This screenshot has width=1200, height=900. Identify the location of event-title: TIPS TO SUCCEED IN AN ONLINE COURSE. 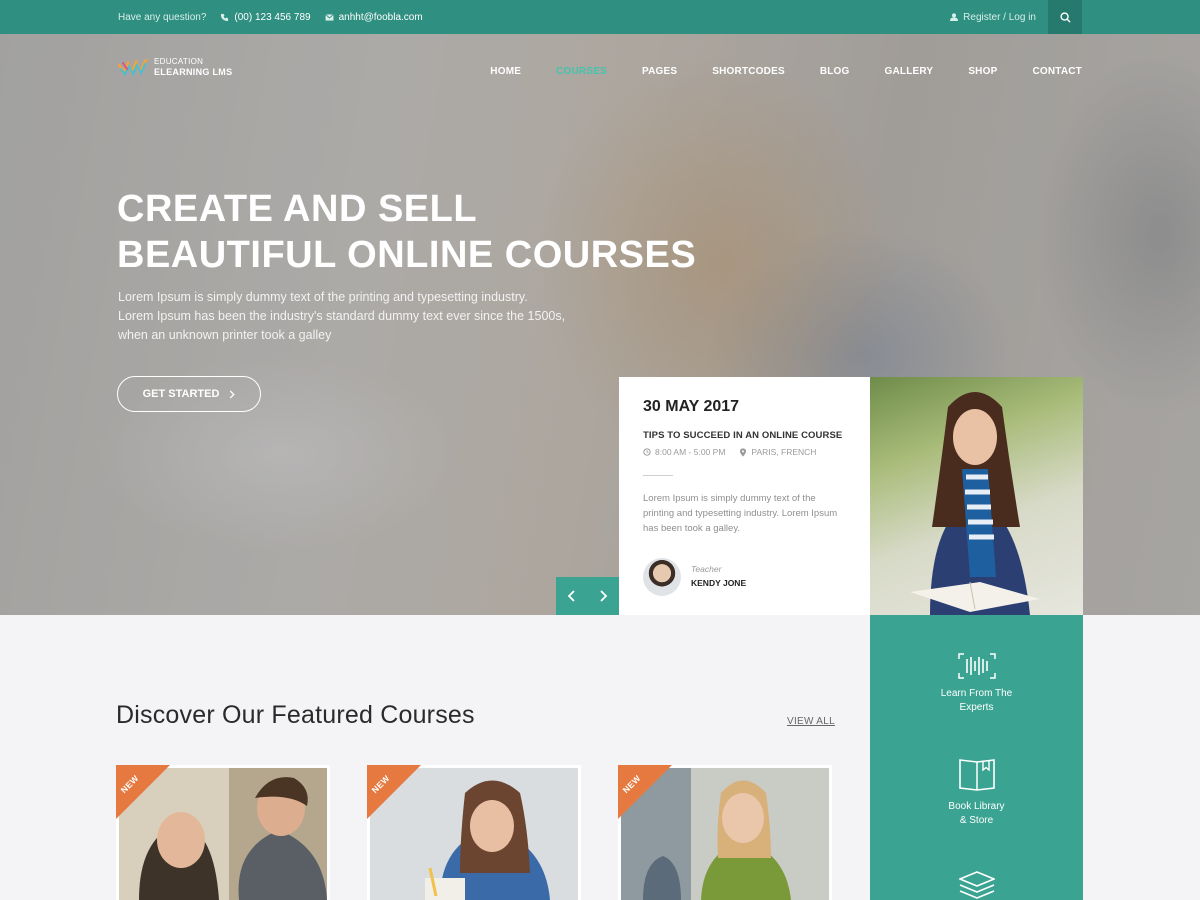
(742, 435).